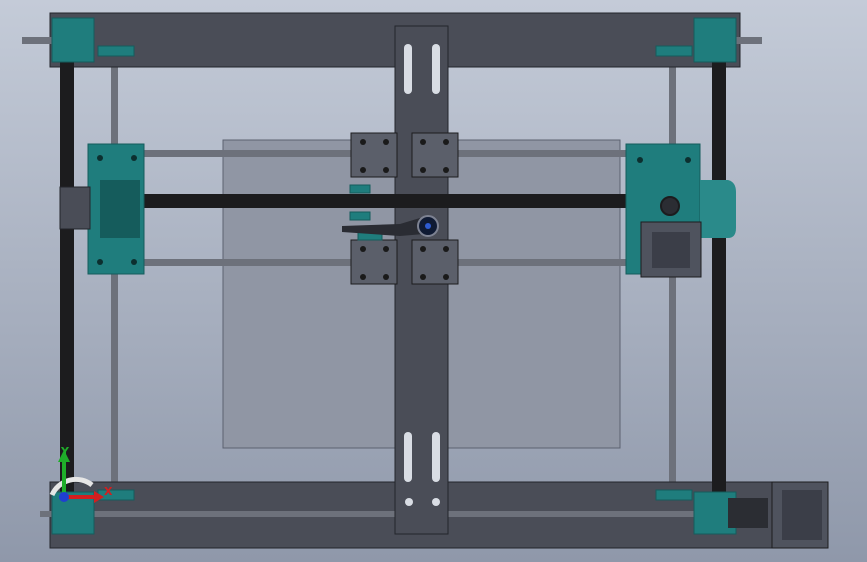 The height and width of the screenshot is (562, 867). I want to click on bracket-inner, so click(120, 209).